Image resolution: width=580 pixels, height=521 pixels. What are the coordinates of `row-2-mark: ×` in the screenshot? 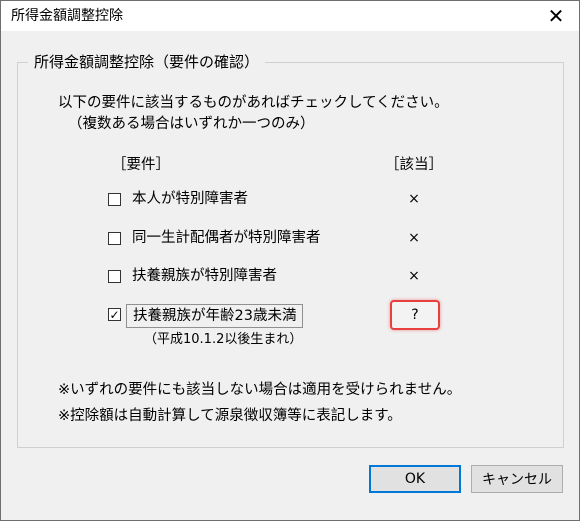 It's located at (414, 238).